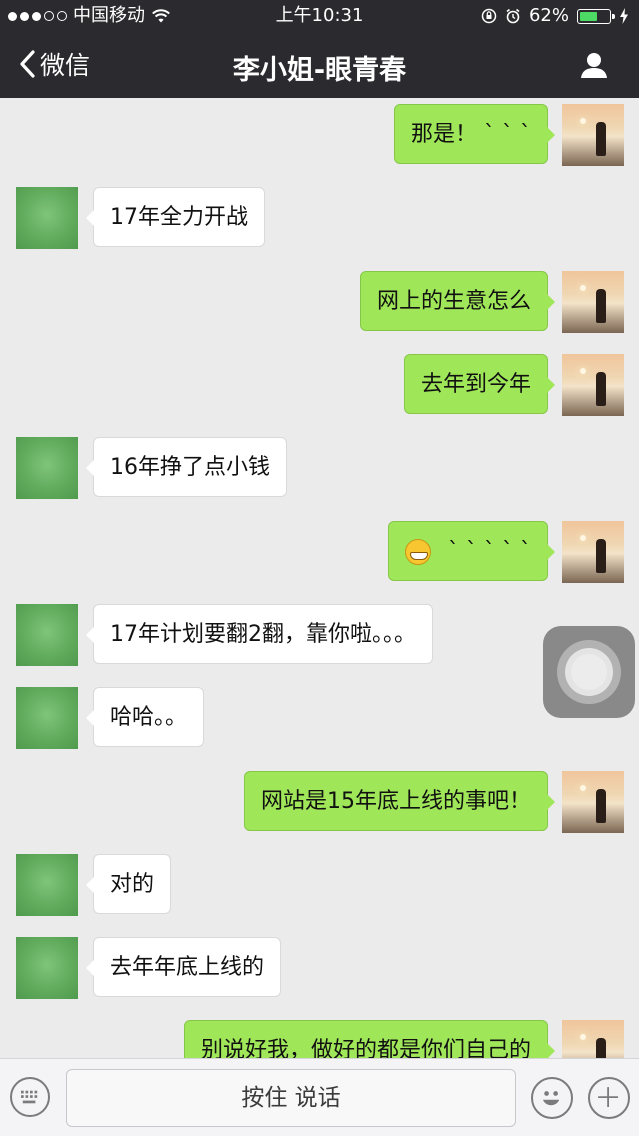 The width and height of the screenshot is (639, 1136). I want to click on message-bubble: 去年到今年, so click(479, 384).